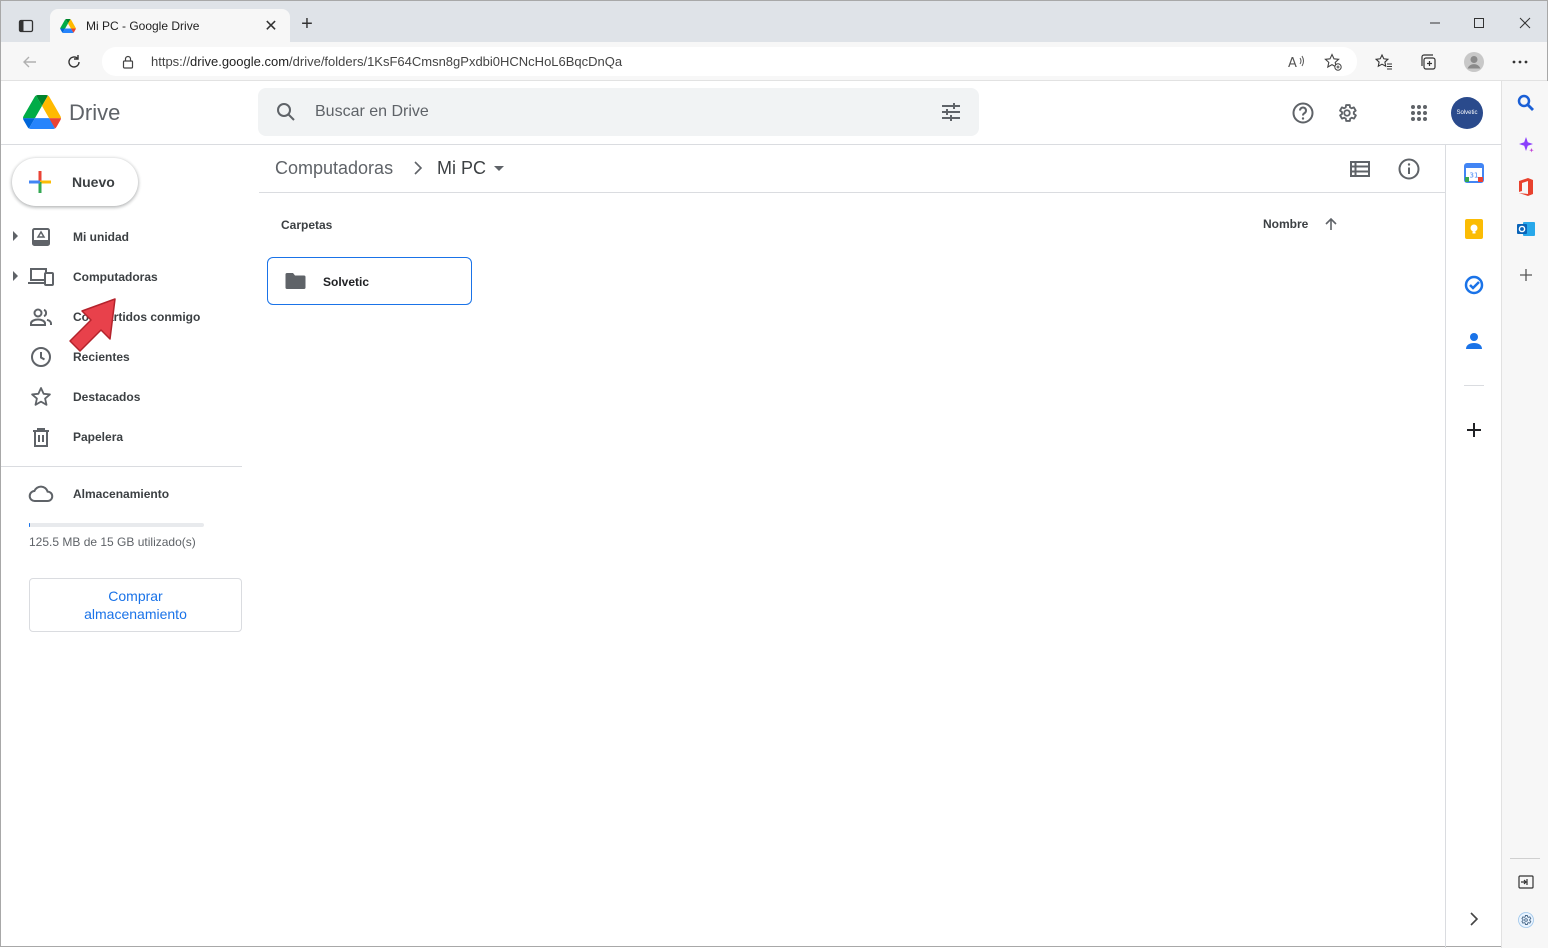 This screenshot has width=1548, height=948. What do you see at coordinates (618, 112) in the screenshot?
I see `search-bar: Buscar en Drive` at bounding box center [618, 112].